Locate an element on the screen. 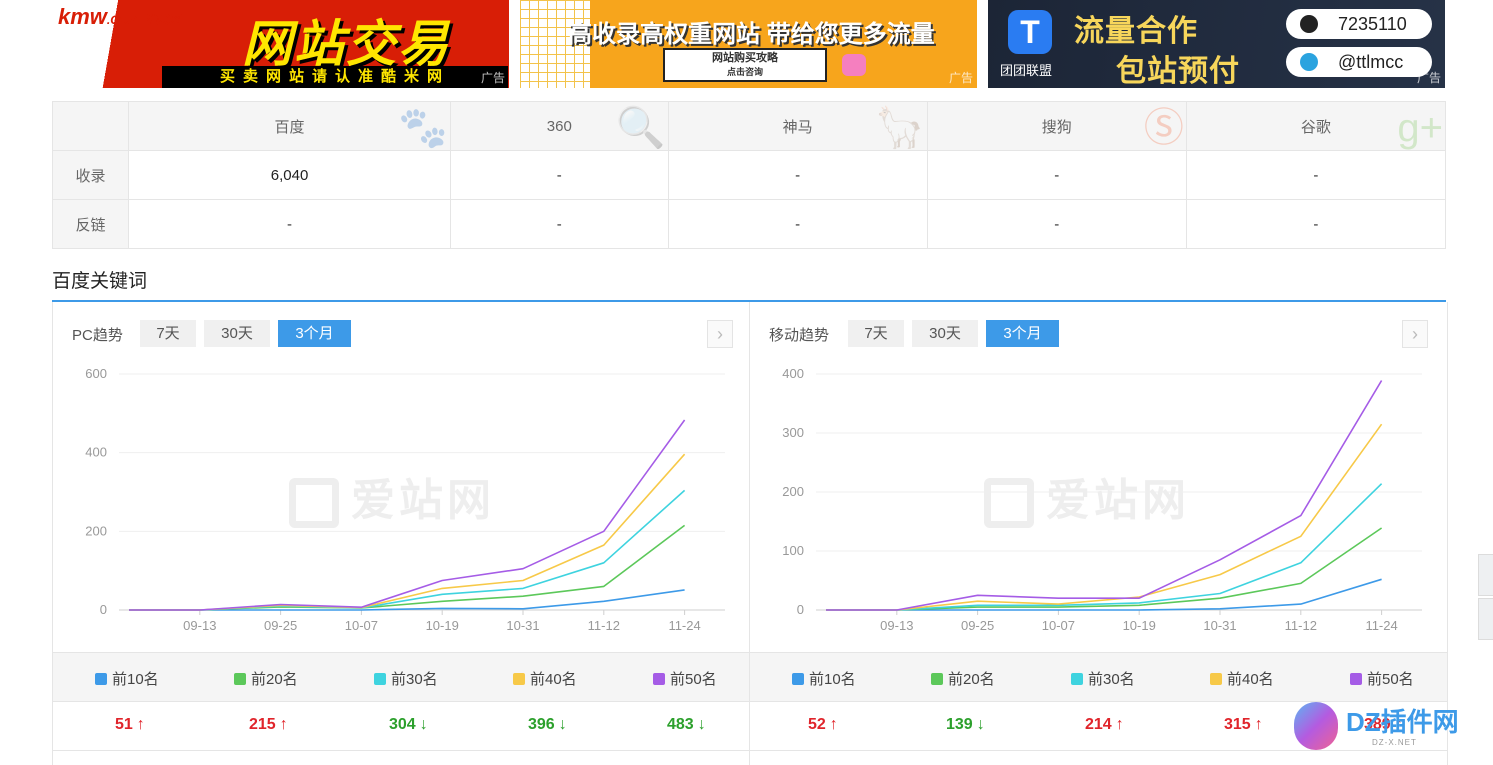  checkmark-shield-icon is located at coordinates (1316, 726).